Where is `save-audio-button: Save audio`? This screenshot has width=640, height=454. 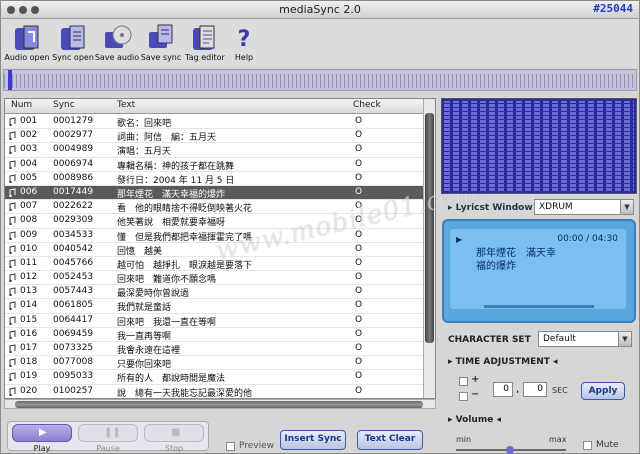
save-audio-button: Save audio is located at coordinates (117, 42).